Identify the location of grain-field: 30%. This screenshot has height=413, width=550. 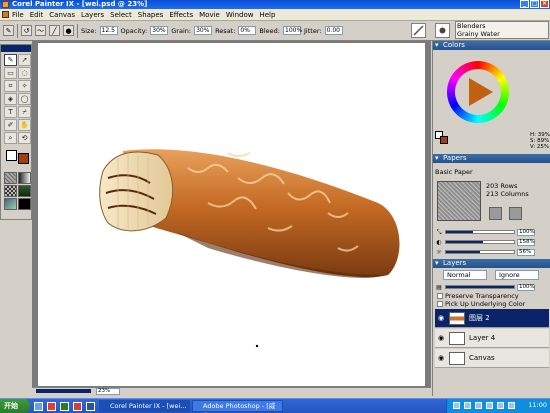
(203, 30).